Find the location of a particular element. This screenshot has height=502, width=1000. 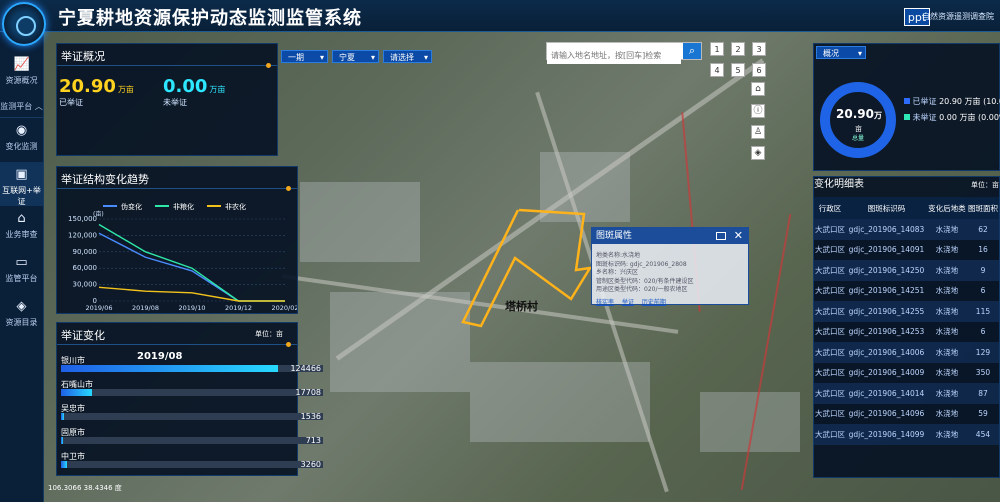

bar-row: 银川市 124466 is located at coordinates (192, 364).